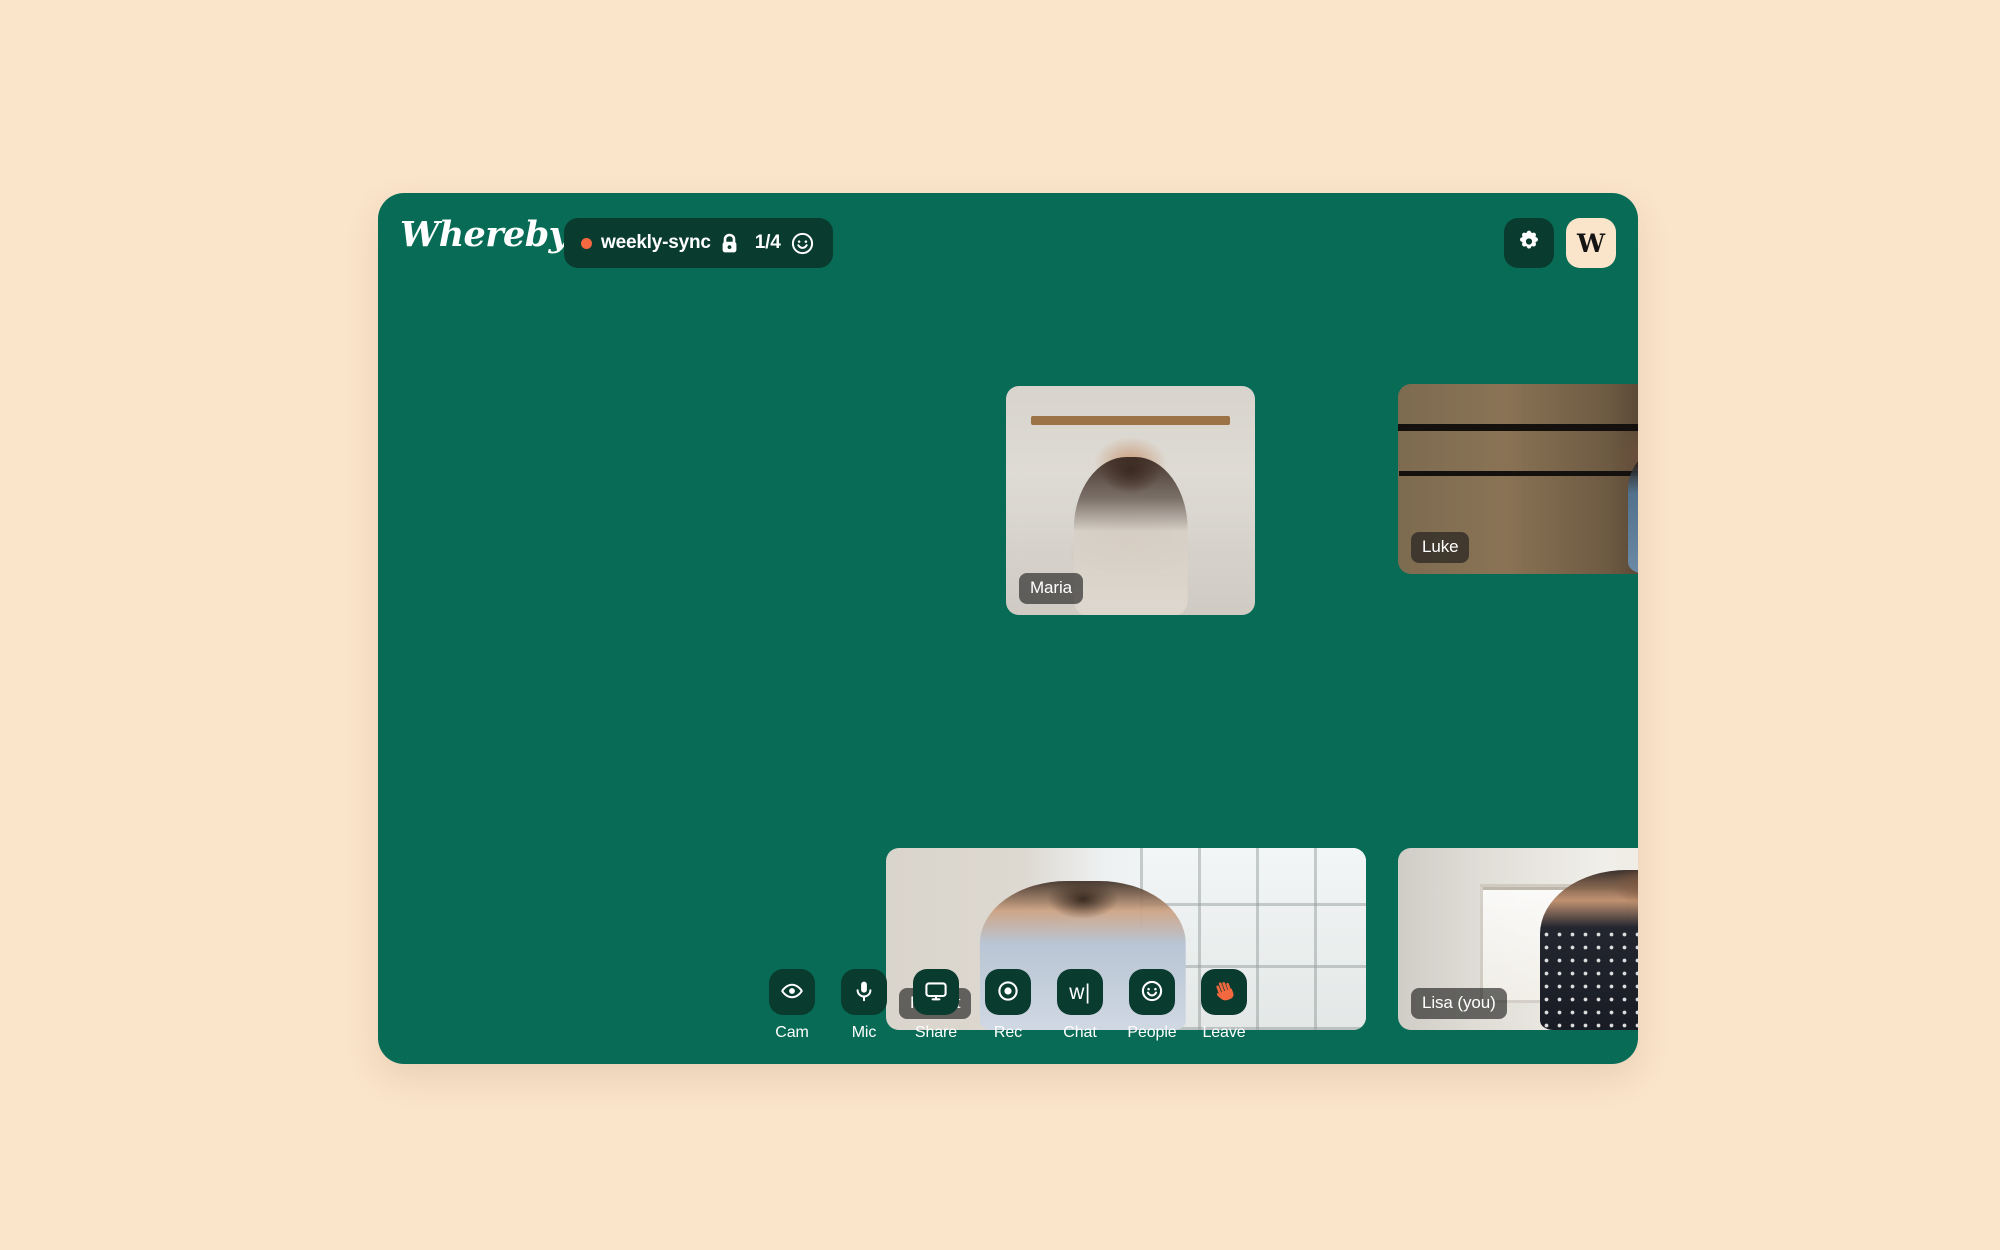  I want to click on toolbar-item-chat: w| Chat, so click(1080, 1005).